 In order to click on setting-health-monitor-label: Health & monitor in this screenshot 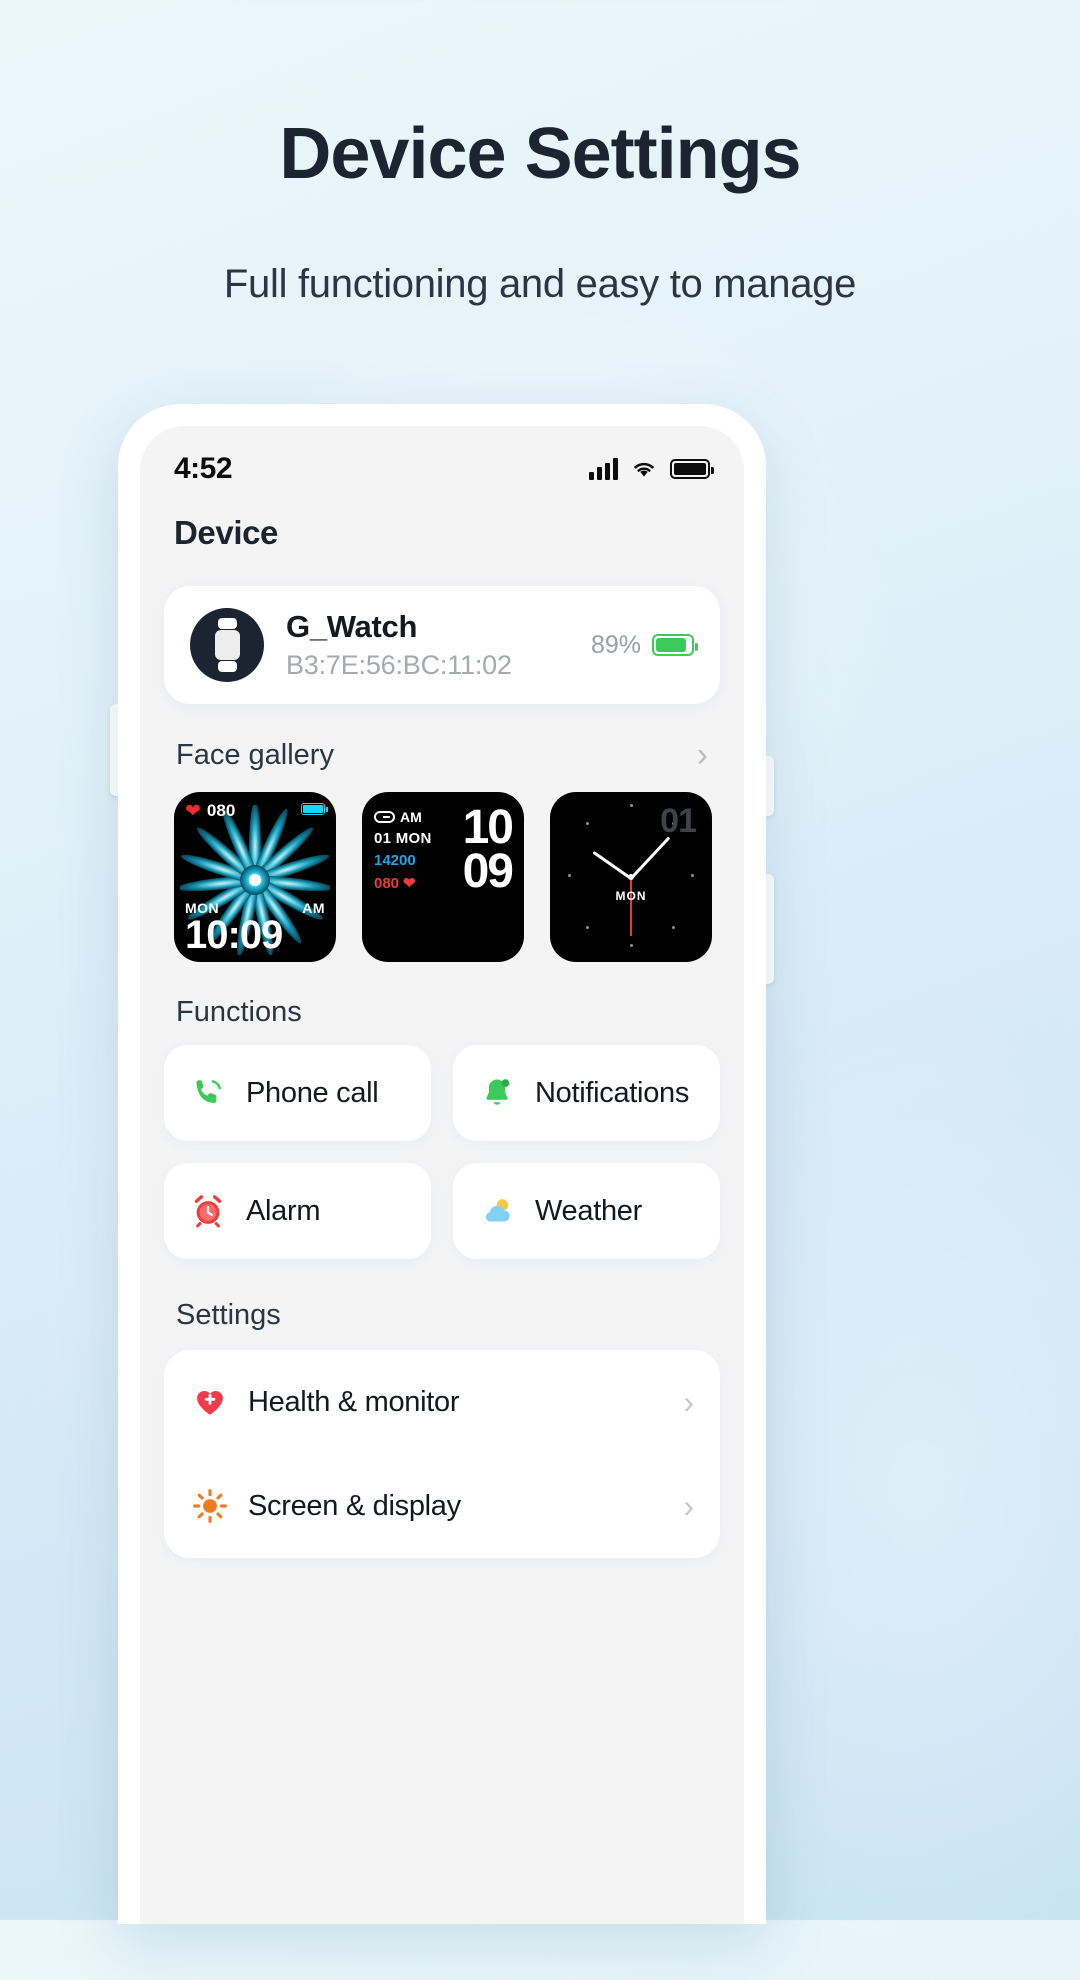, I will do `click(354, 1401)`.